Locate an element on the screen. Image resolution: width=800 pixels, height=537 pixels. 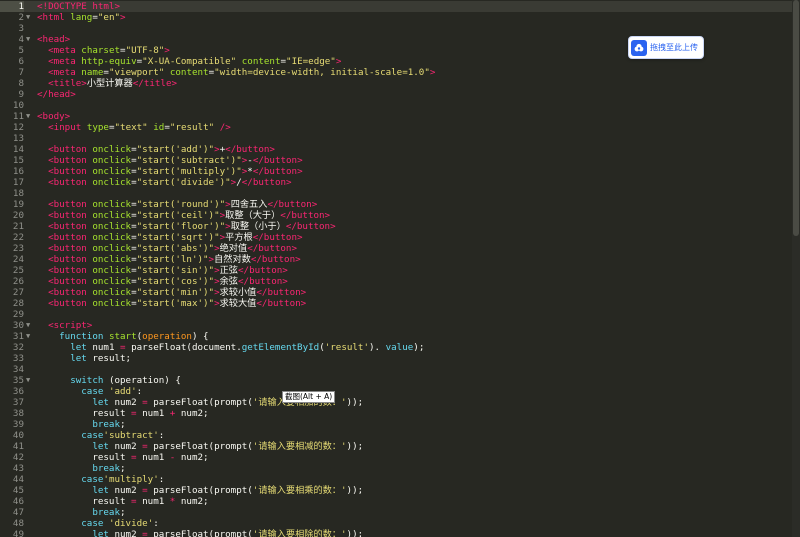
line-number: 44 is located at coordinates (18, 479).